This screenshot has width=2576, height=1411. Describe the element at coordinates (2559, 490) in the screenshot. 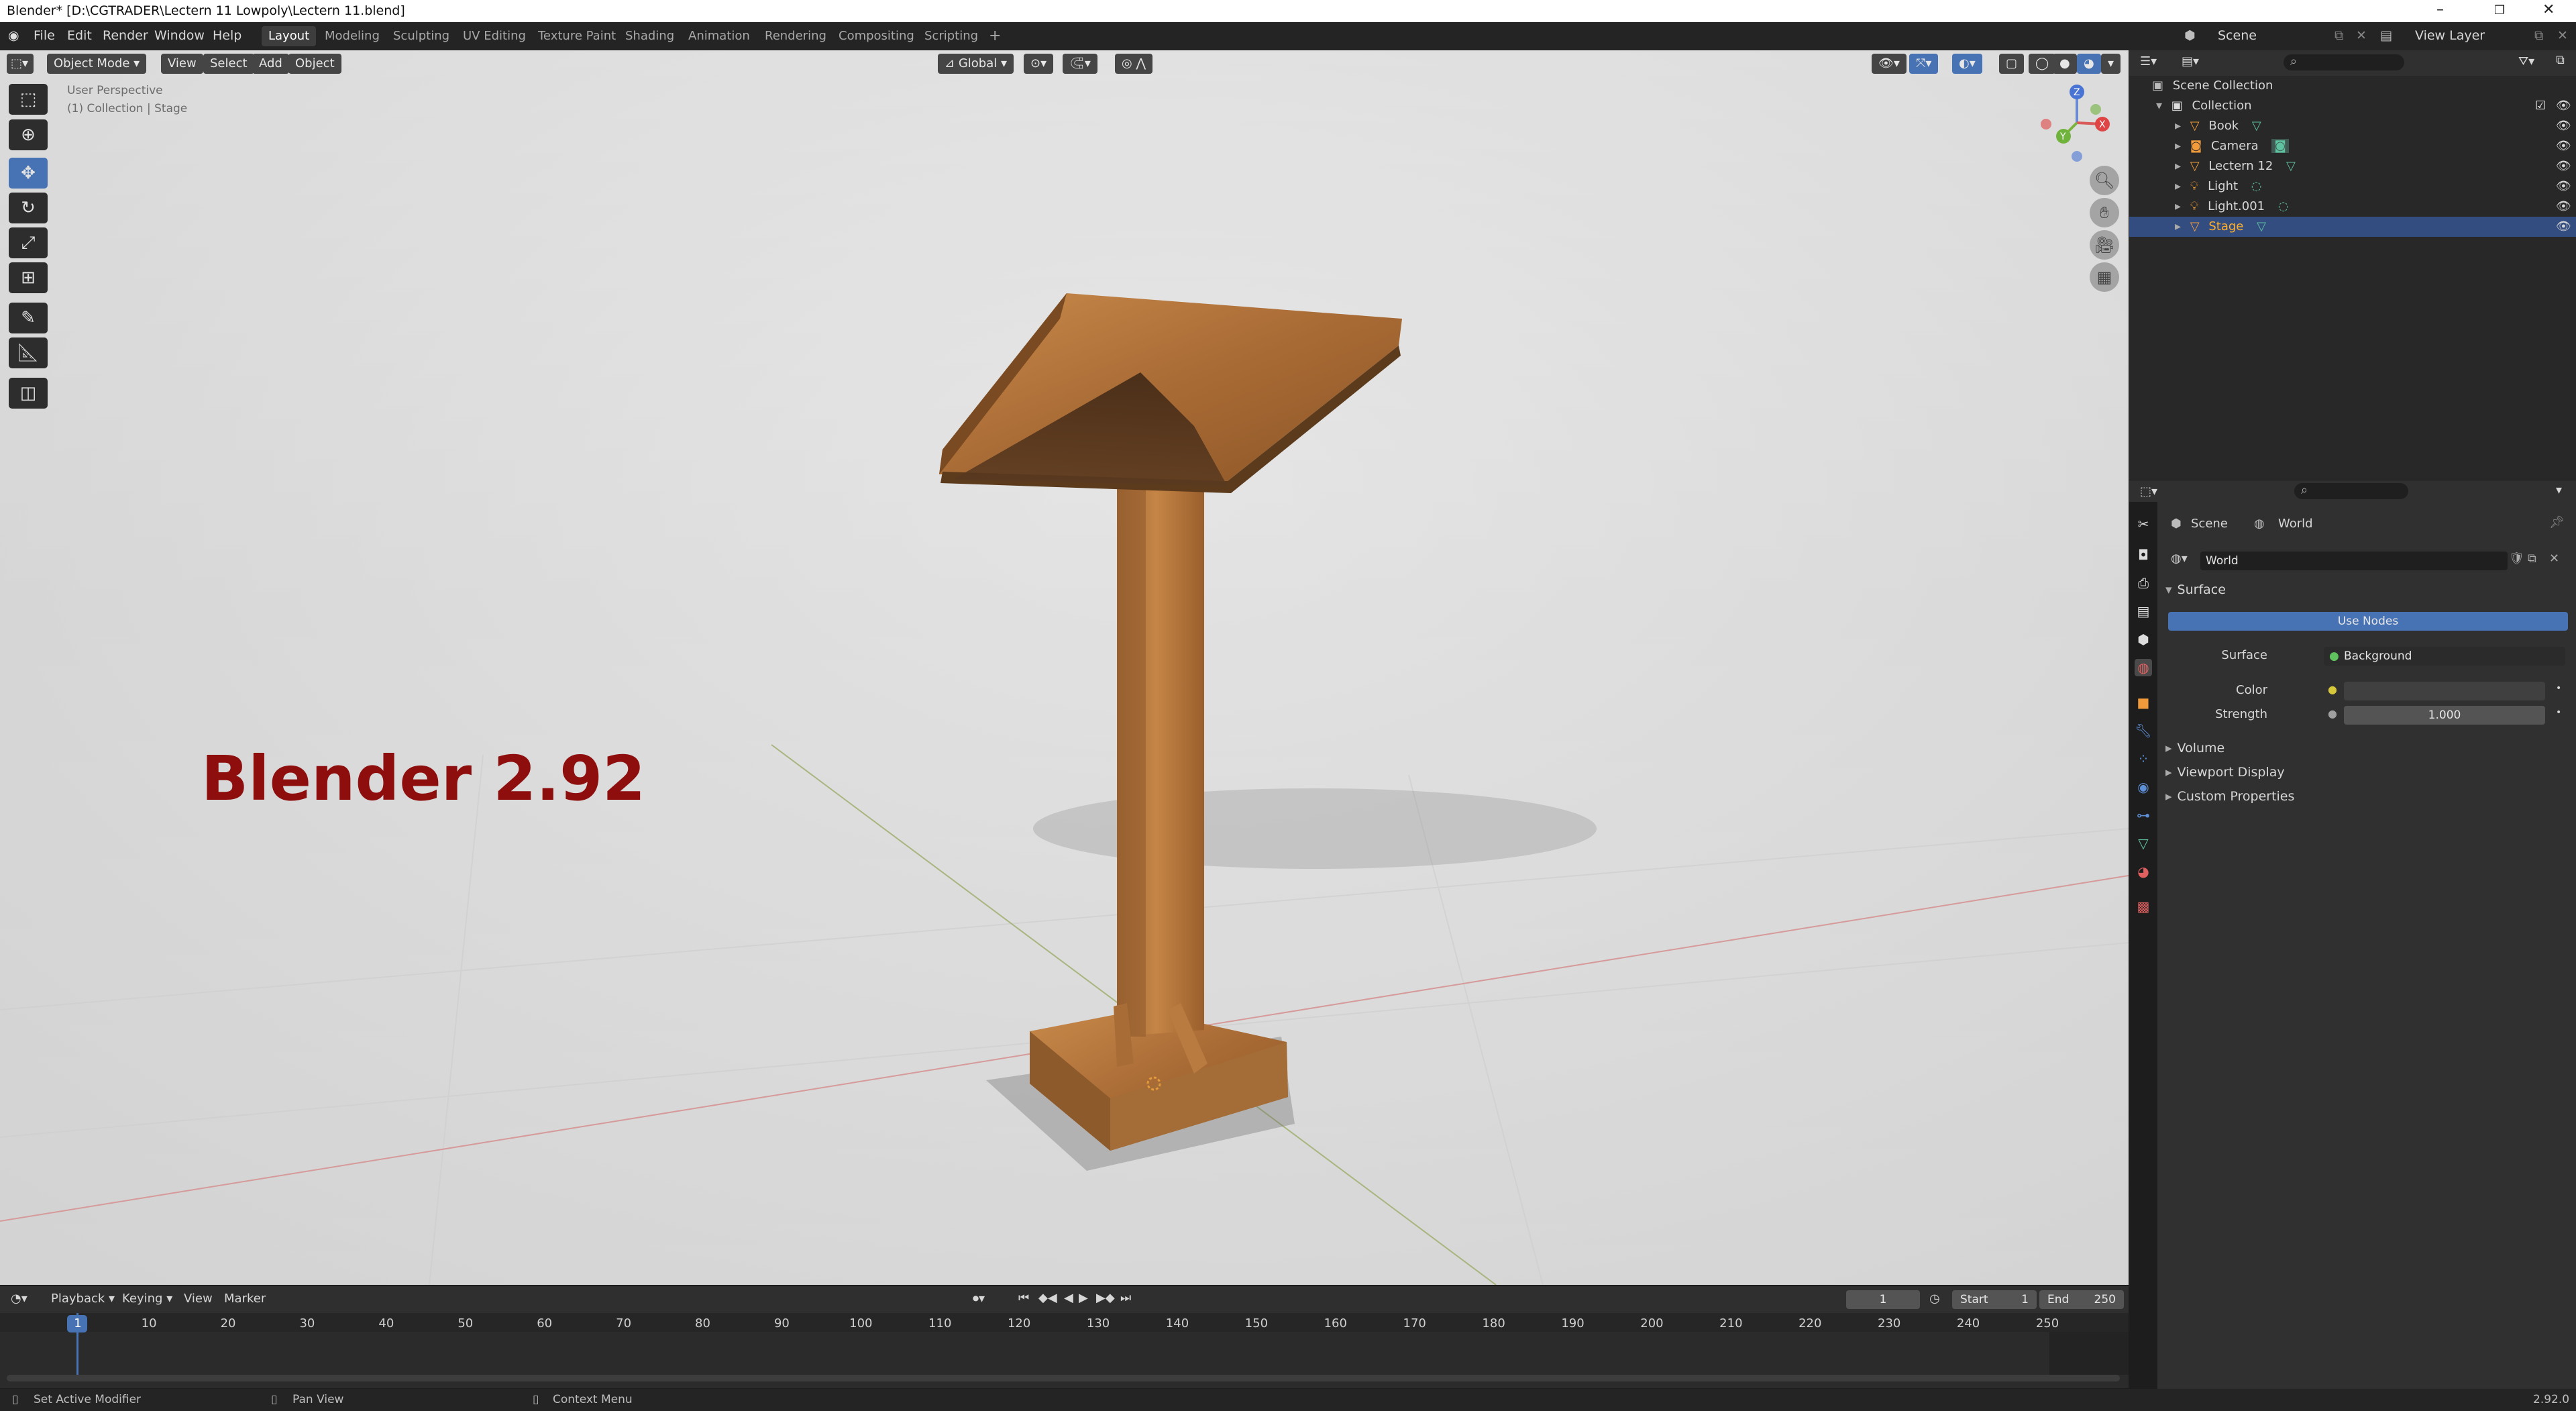

I see `options-chevron-icon: ▾` at that location.